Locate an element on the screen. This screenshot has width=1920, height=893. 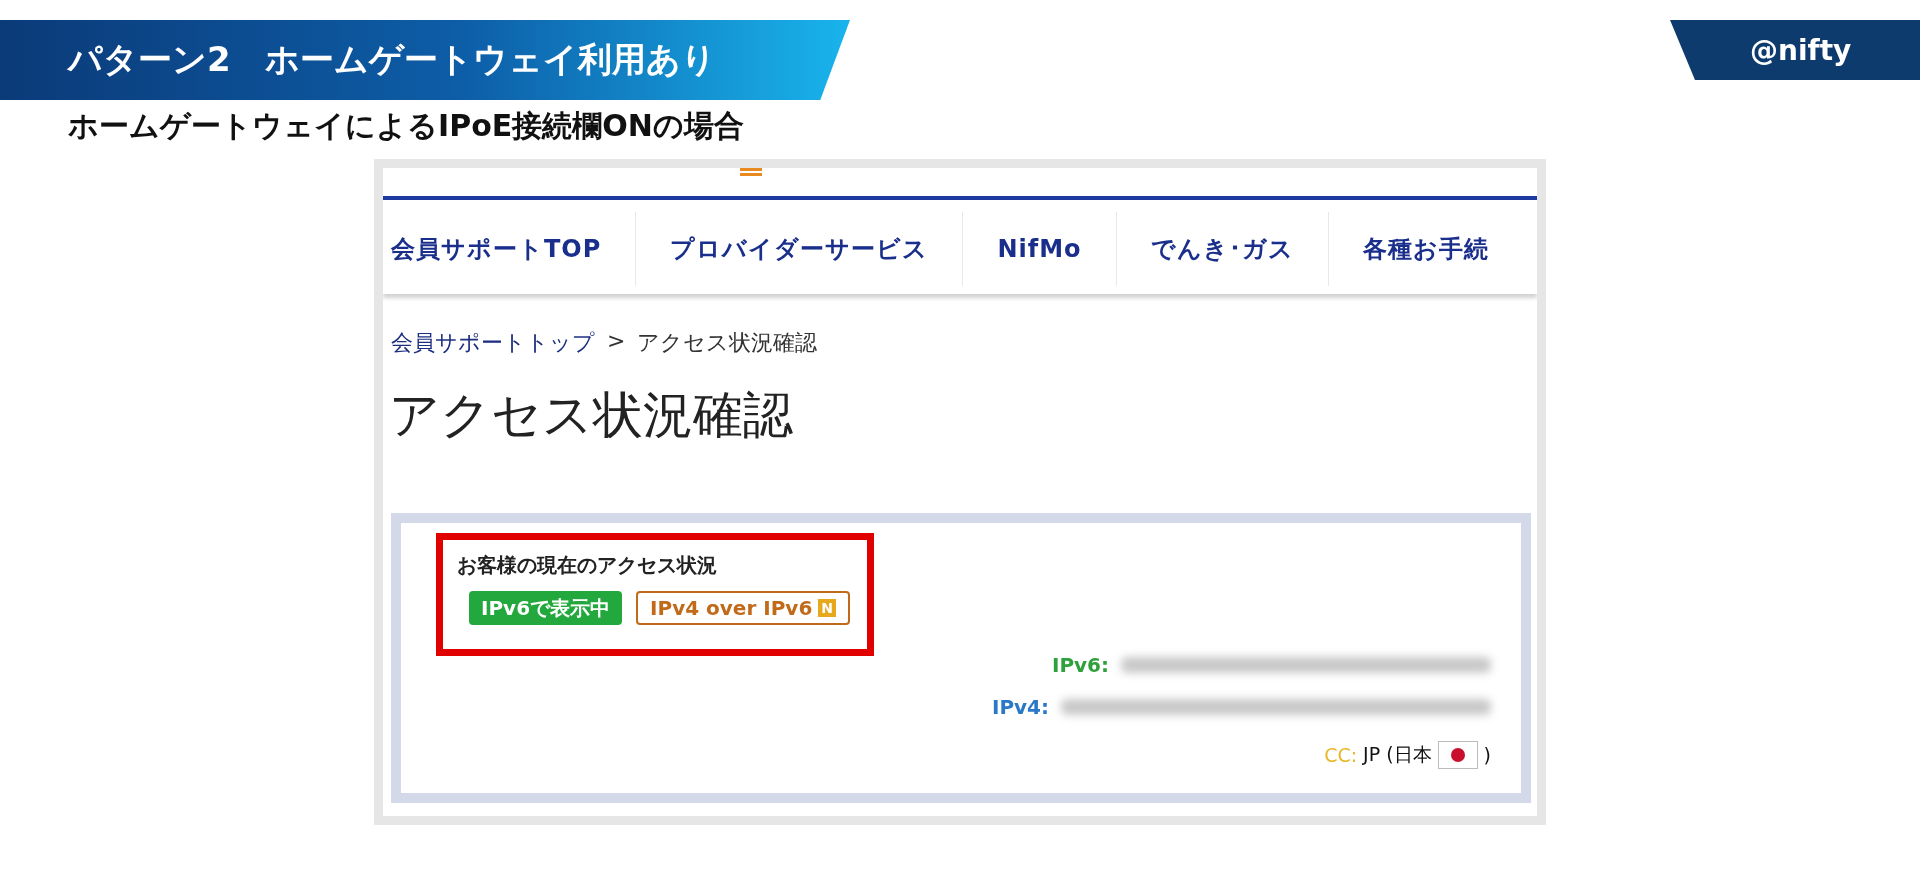
nav-link: 会員サポートTOP is located at coordinates (510, 249).